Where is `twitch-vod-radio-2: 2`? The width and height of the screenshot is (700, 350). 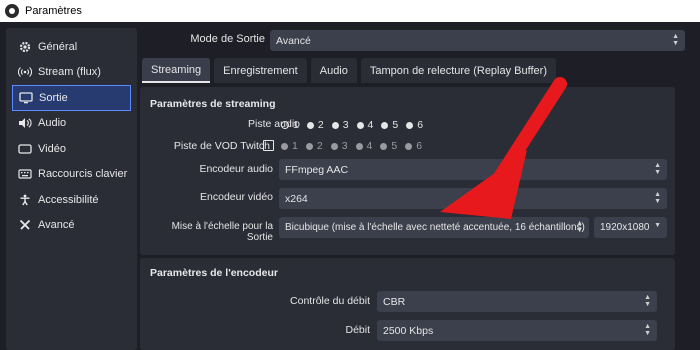
twitch-vod-radio-2: 2 is located at coordinates (314, 146).